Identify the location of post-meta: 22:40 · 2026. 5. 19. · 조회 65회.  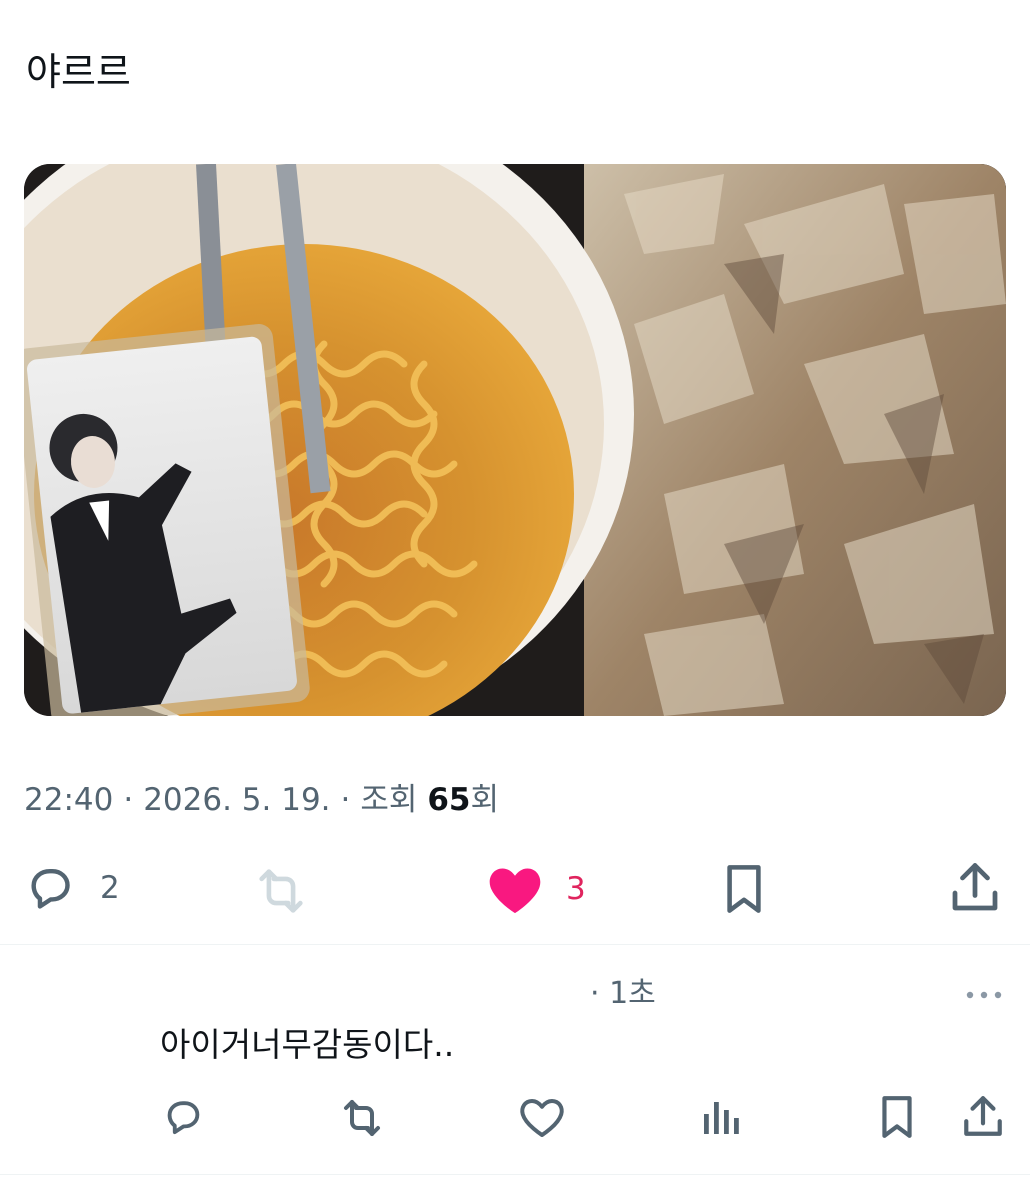
(261, 800).